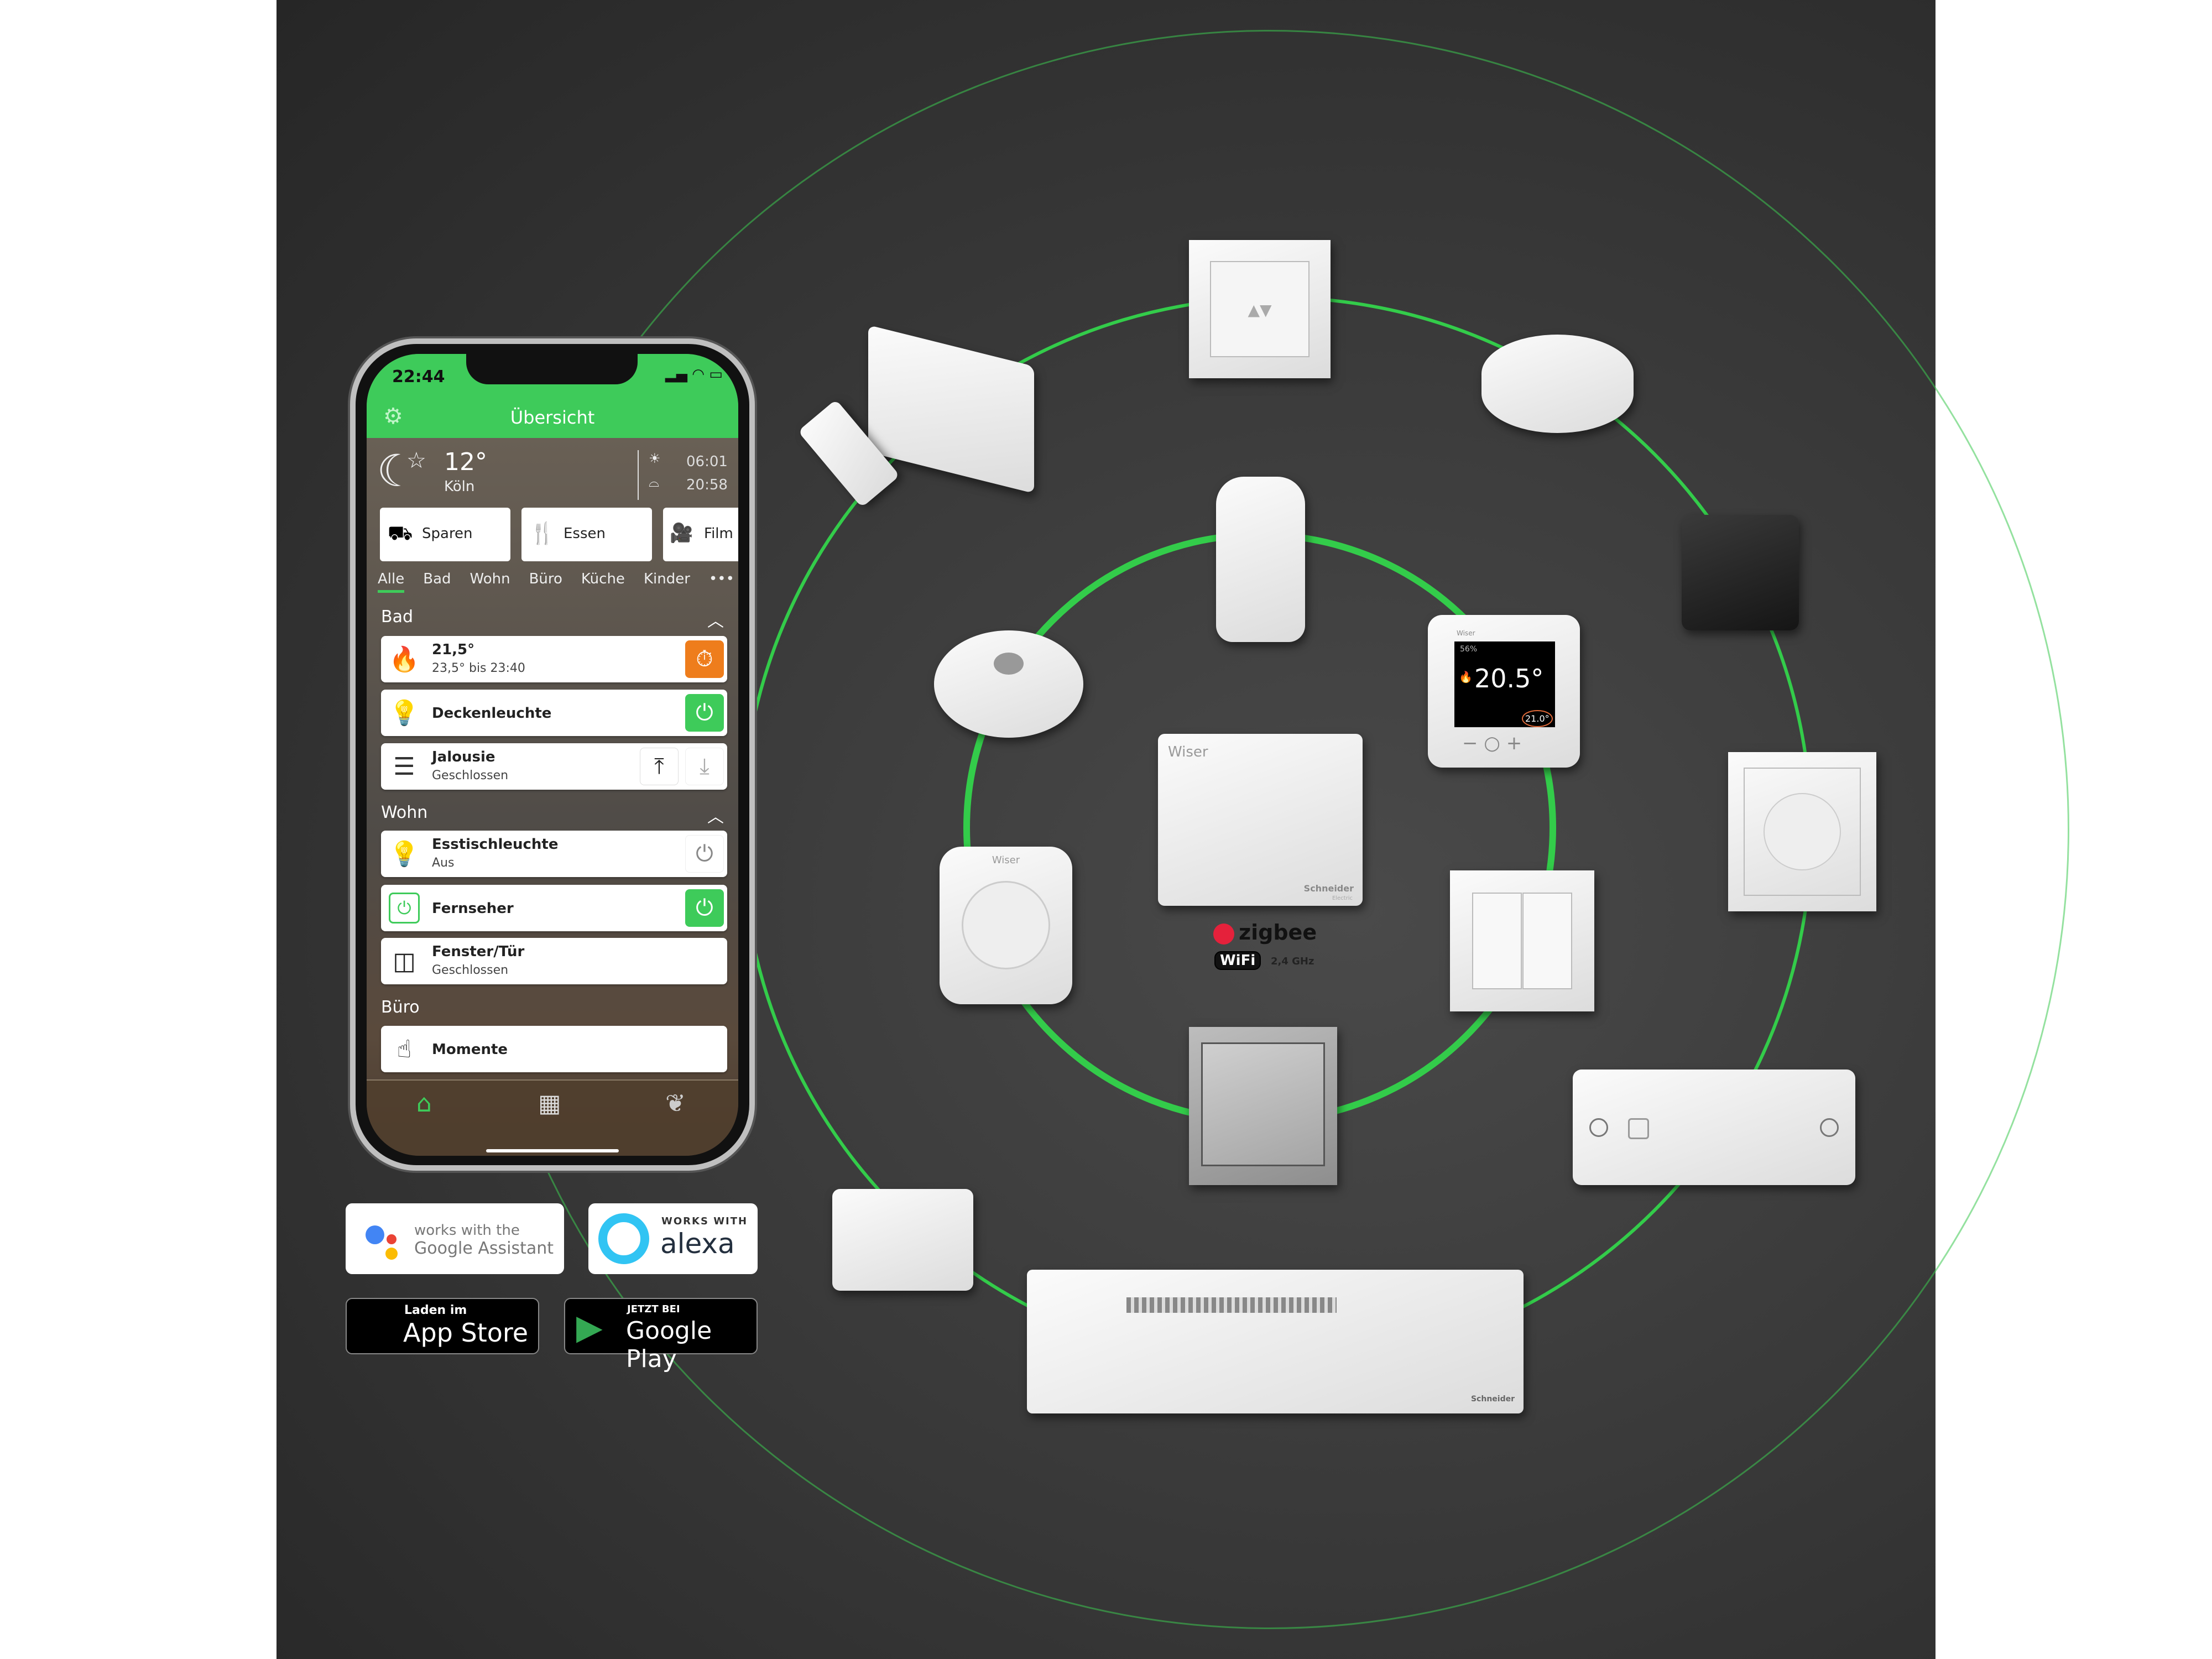  What do you see at coordinates (554, 713) in the screenshot?
I see `list-item-deckenleuchte: 💡 Deckenleuchte ⏻` at bounding box center [554, 713].